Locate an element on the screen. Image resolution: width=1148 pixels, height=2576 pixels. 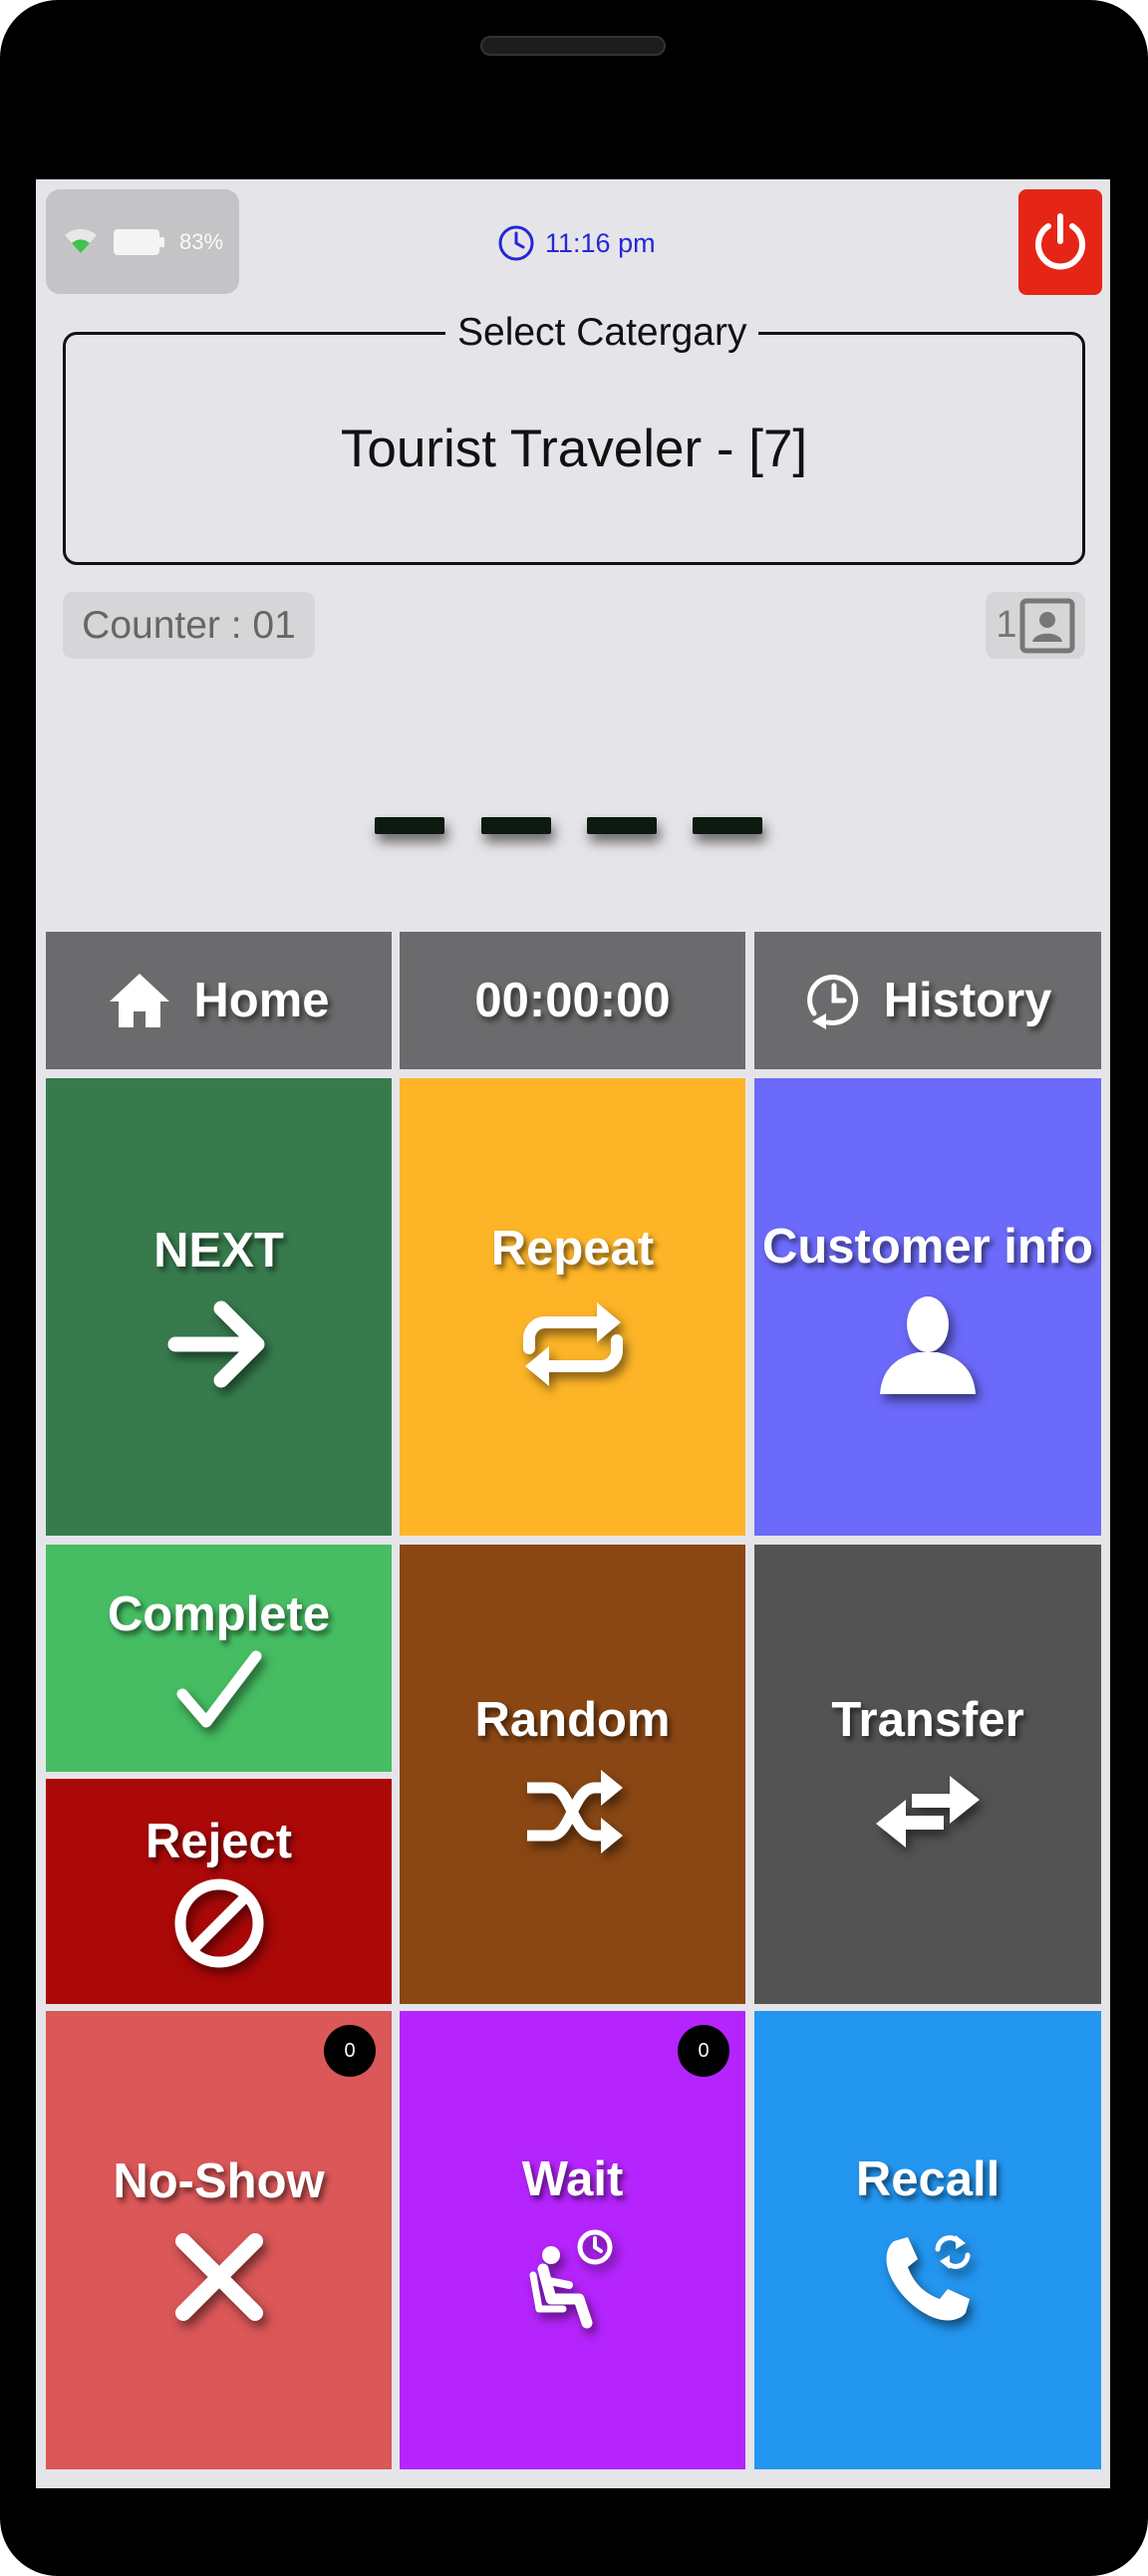
prohibited-icon is located at coordinates (218, 1923).